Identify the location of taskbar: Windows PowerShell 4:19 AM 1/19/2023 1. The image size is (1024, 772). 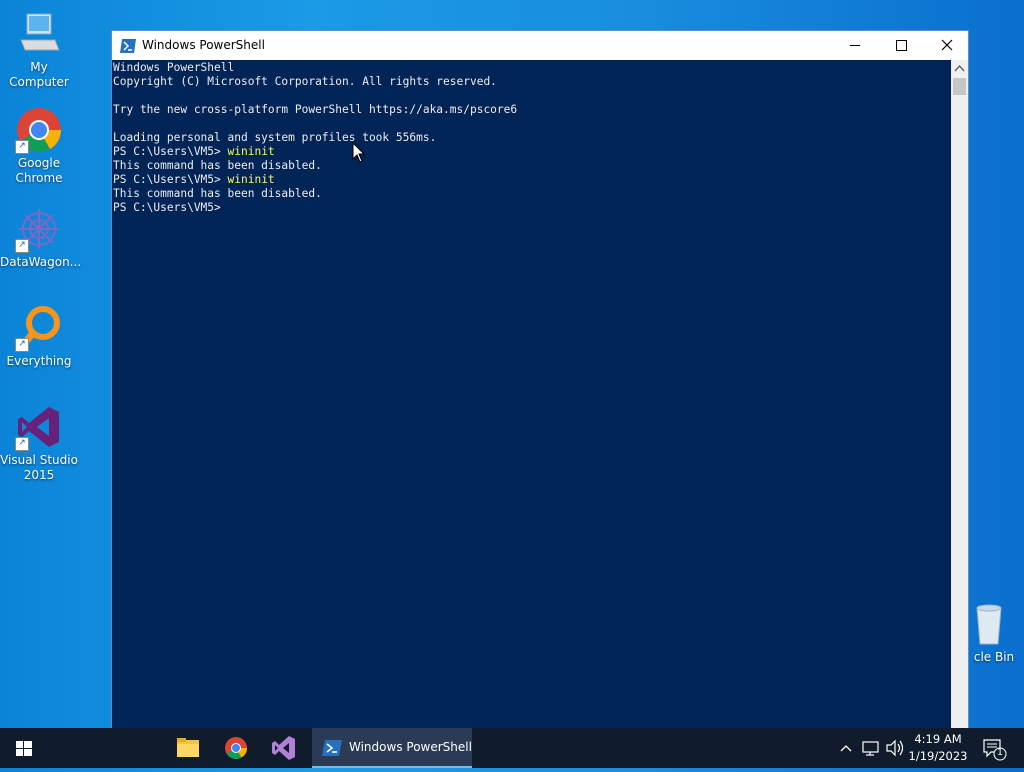
(512, 748).